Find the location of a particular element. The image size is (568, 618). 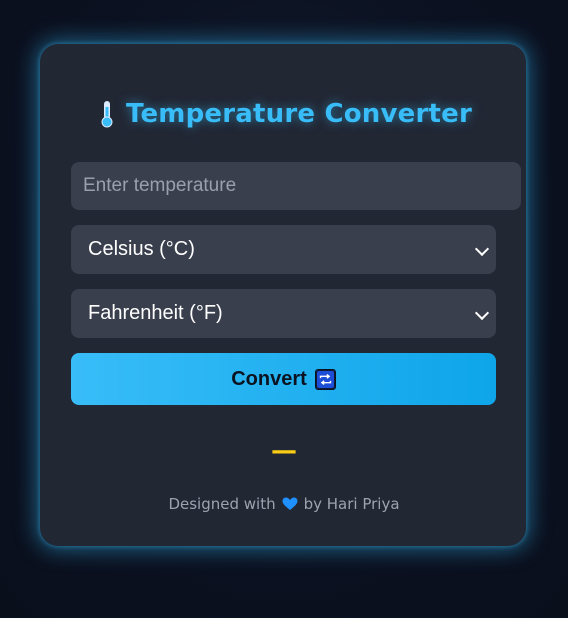

from-unit-value: Celsius (°C) is located at coordinates (141, 249).